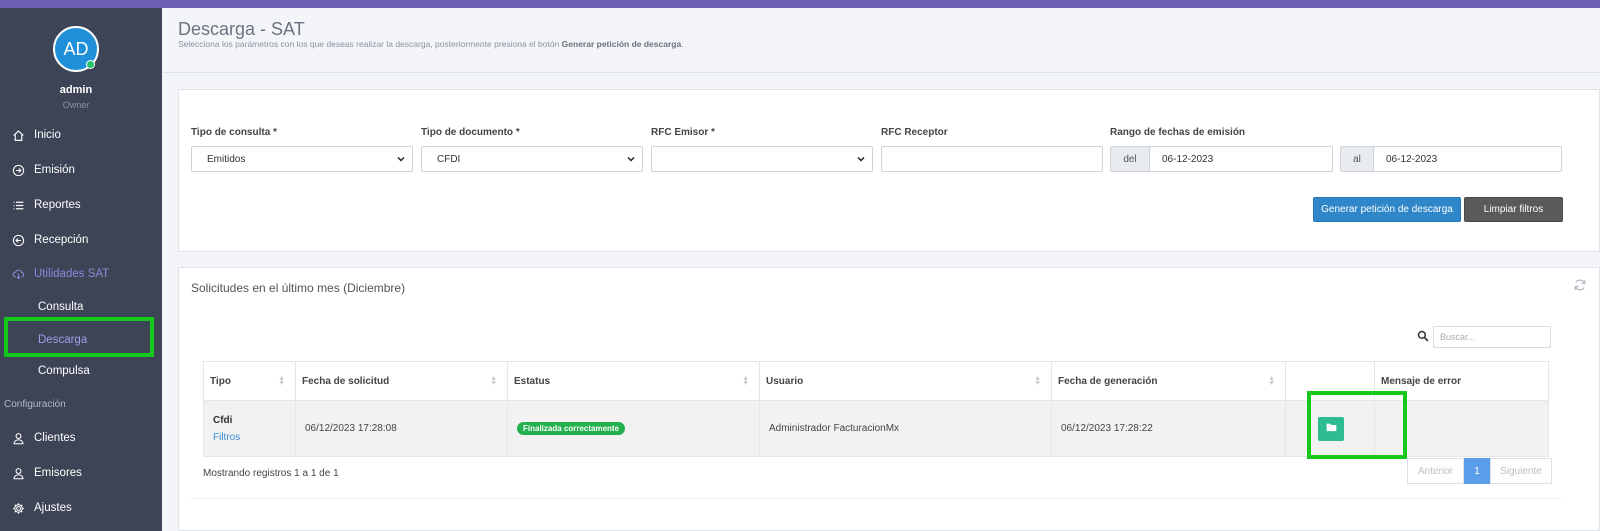 Image resolution: width=1600 pixels, height=531 pixels. I want to click on tipo-consulta-value: Emitidos, so click(226, 159).